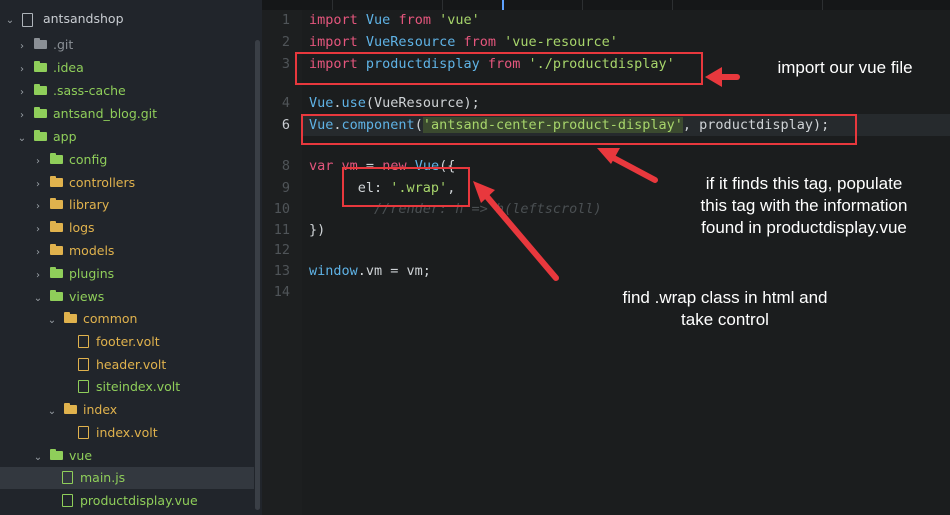  Describe the element at coordinates (317, 230) in the screenshot. I see `code-line-11: })` at that location.